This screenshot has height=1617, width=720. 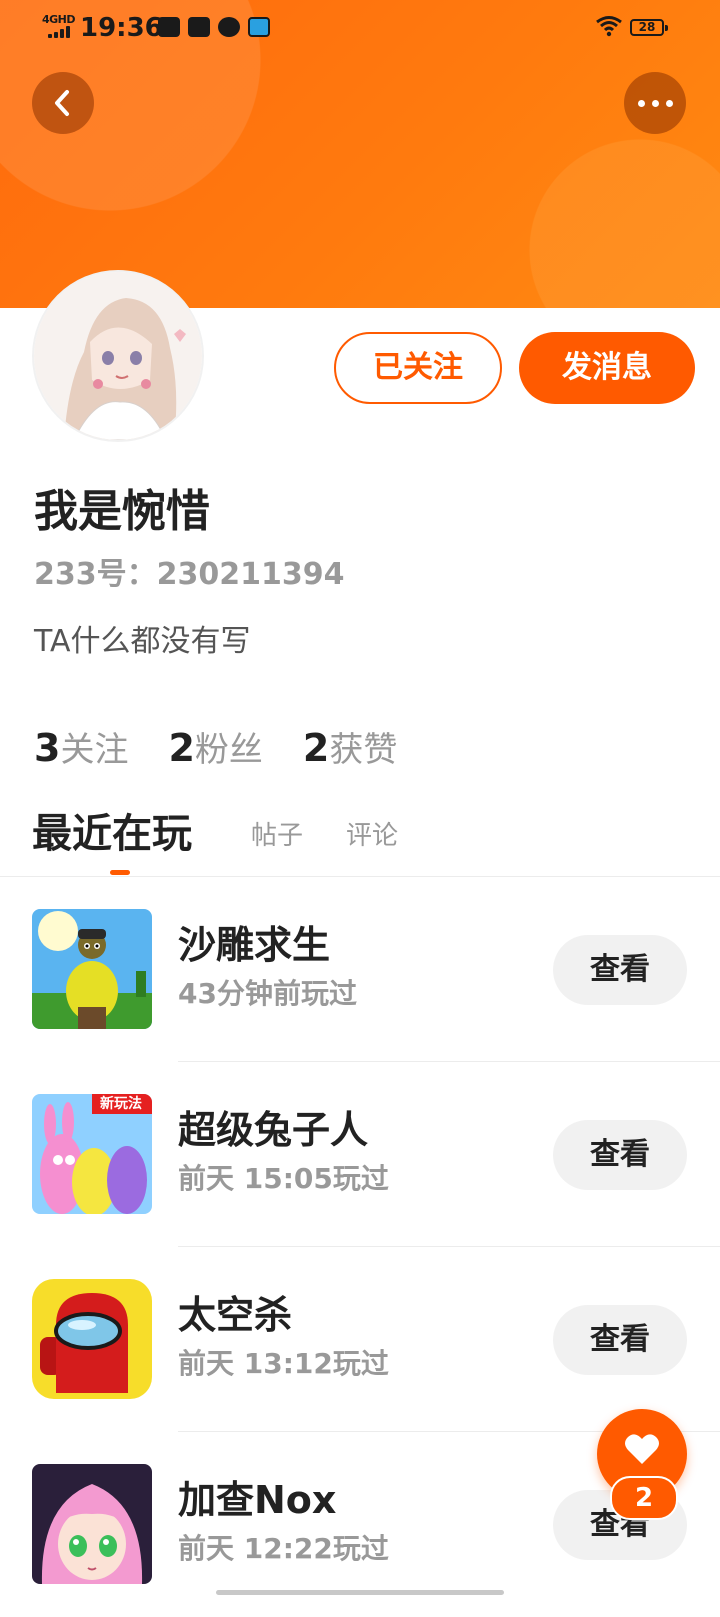 What do you see at coordinates (418, 368) in the screenshot?
I see `followed-button: 已关注` at bounding box center [418, 368].